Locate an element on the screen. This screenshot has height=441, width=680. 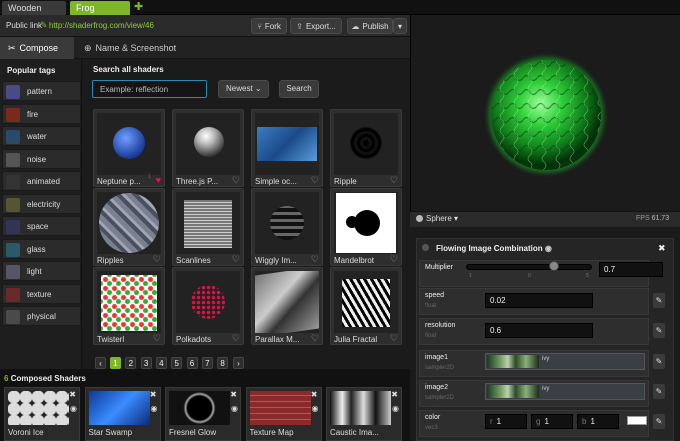
shader-card: Neptune p... 1 ♥ is located at coordinates (129, 148).